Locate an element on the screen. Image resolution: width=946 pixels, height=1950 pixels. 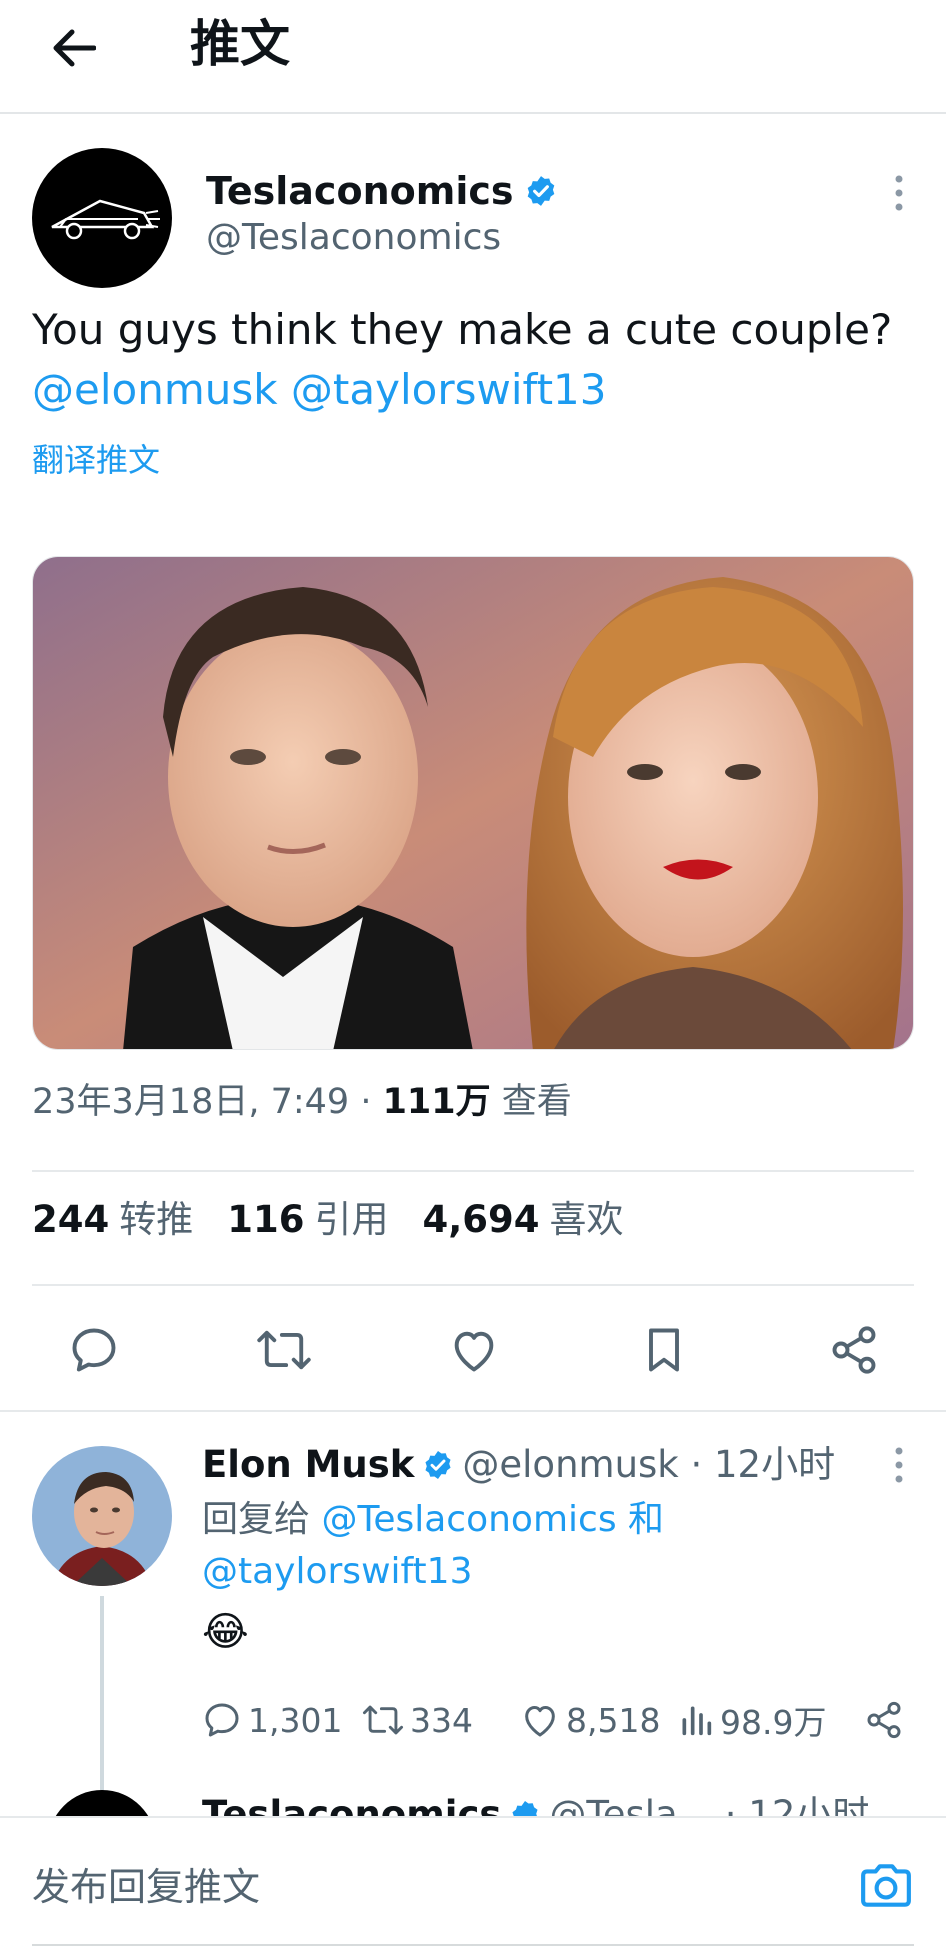
reply-like-button: 8,518 is located at coordinates (590, 1720).